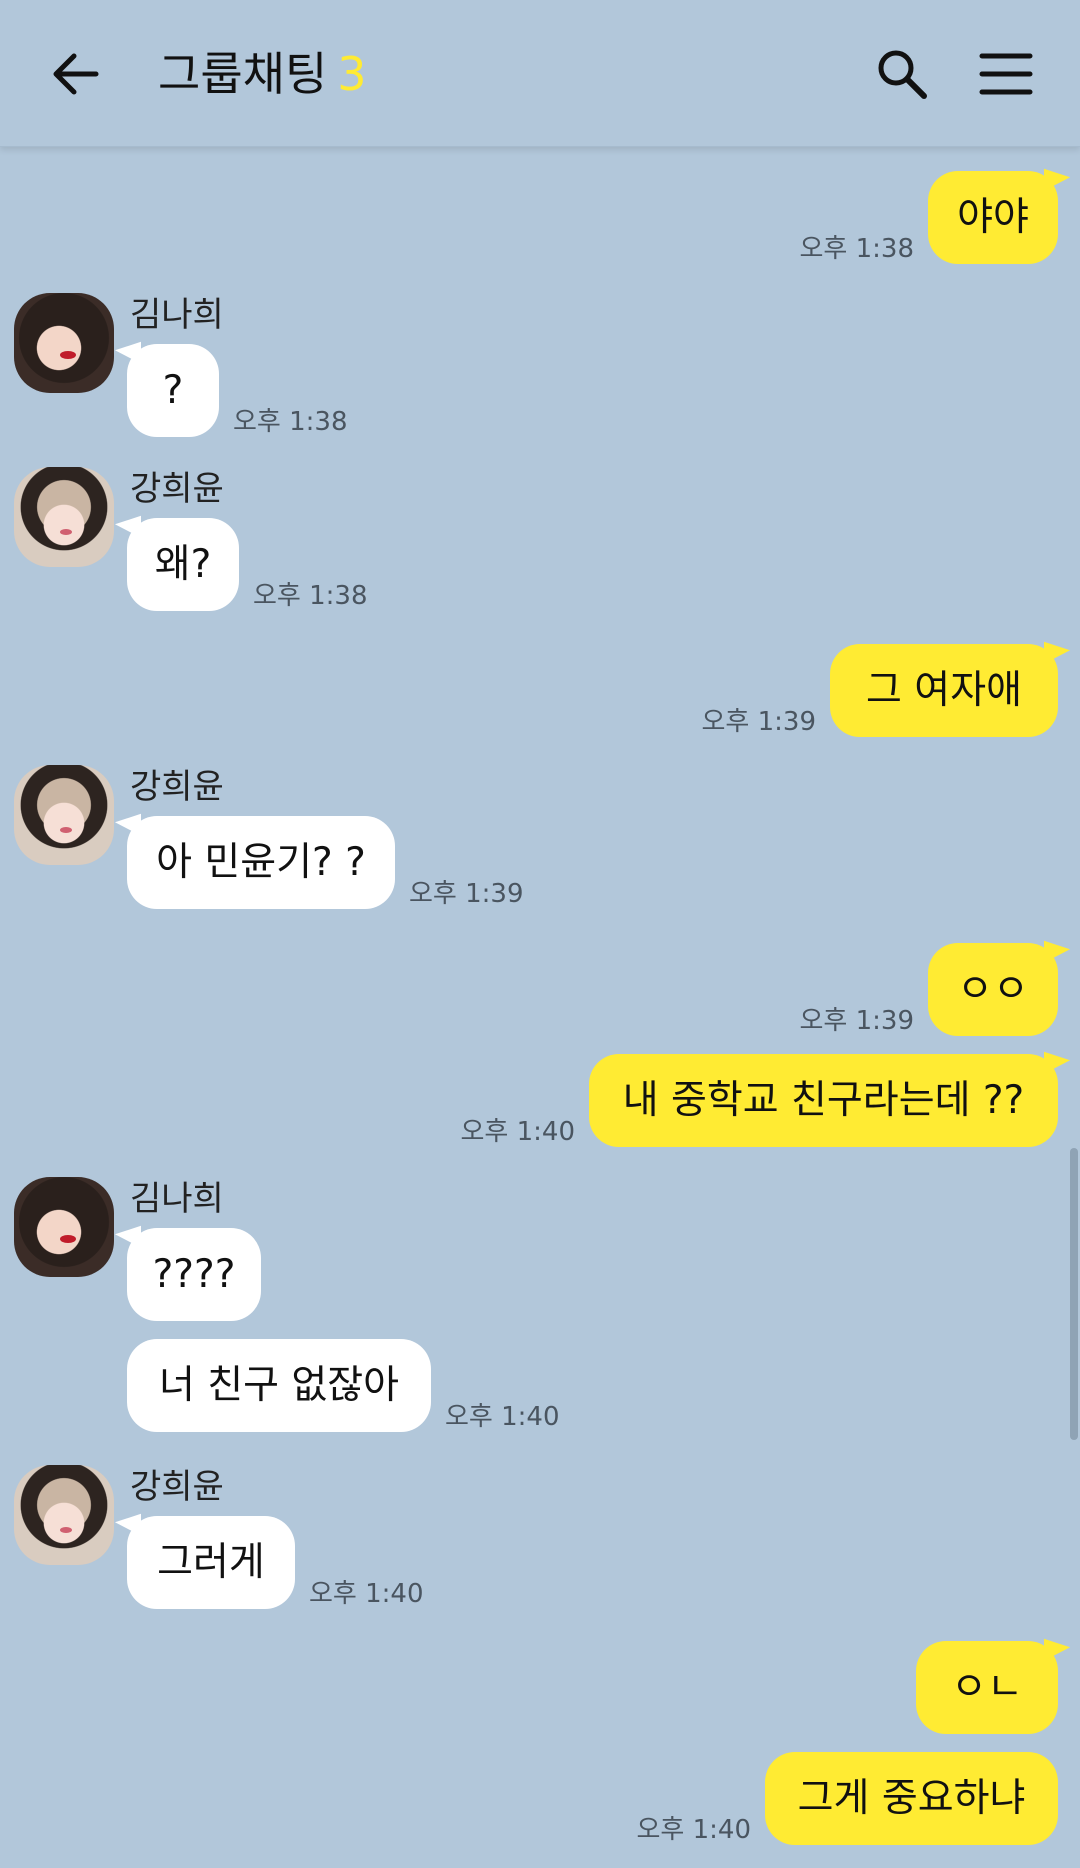 This screenshot has height=1868, width=1080. I want to click on my-message-bubble: ㅇㄴ, so click(987, 1687).